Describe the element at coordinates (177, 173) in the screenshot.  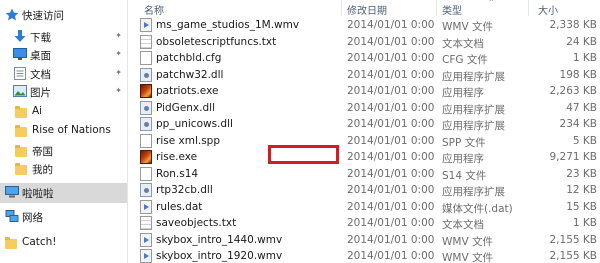
I see `file-name: Ron.s14` at that location.